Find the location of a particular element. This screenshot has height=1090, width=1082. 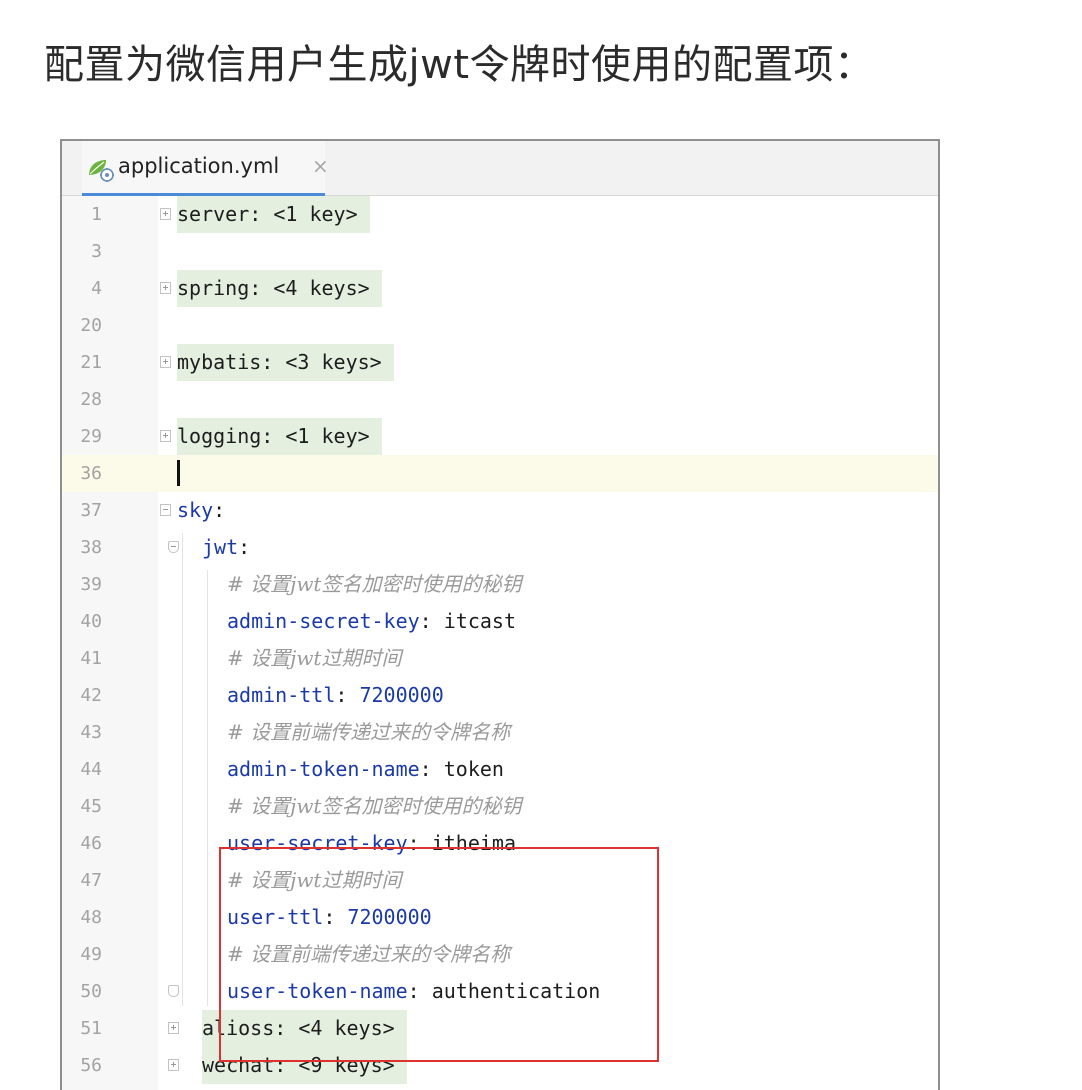

close-tab-icon: × is located at coordinates (320, 166).